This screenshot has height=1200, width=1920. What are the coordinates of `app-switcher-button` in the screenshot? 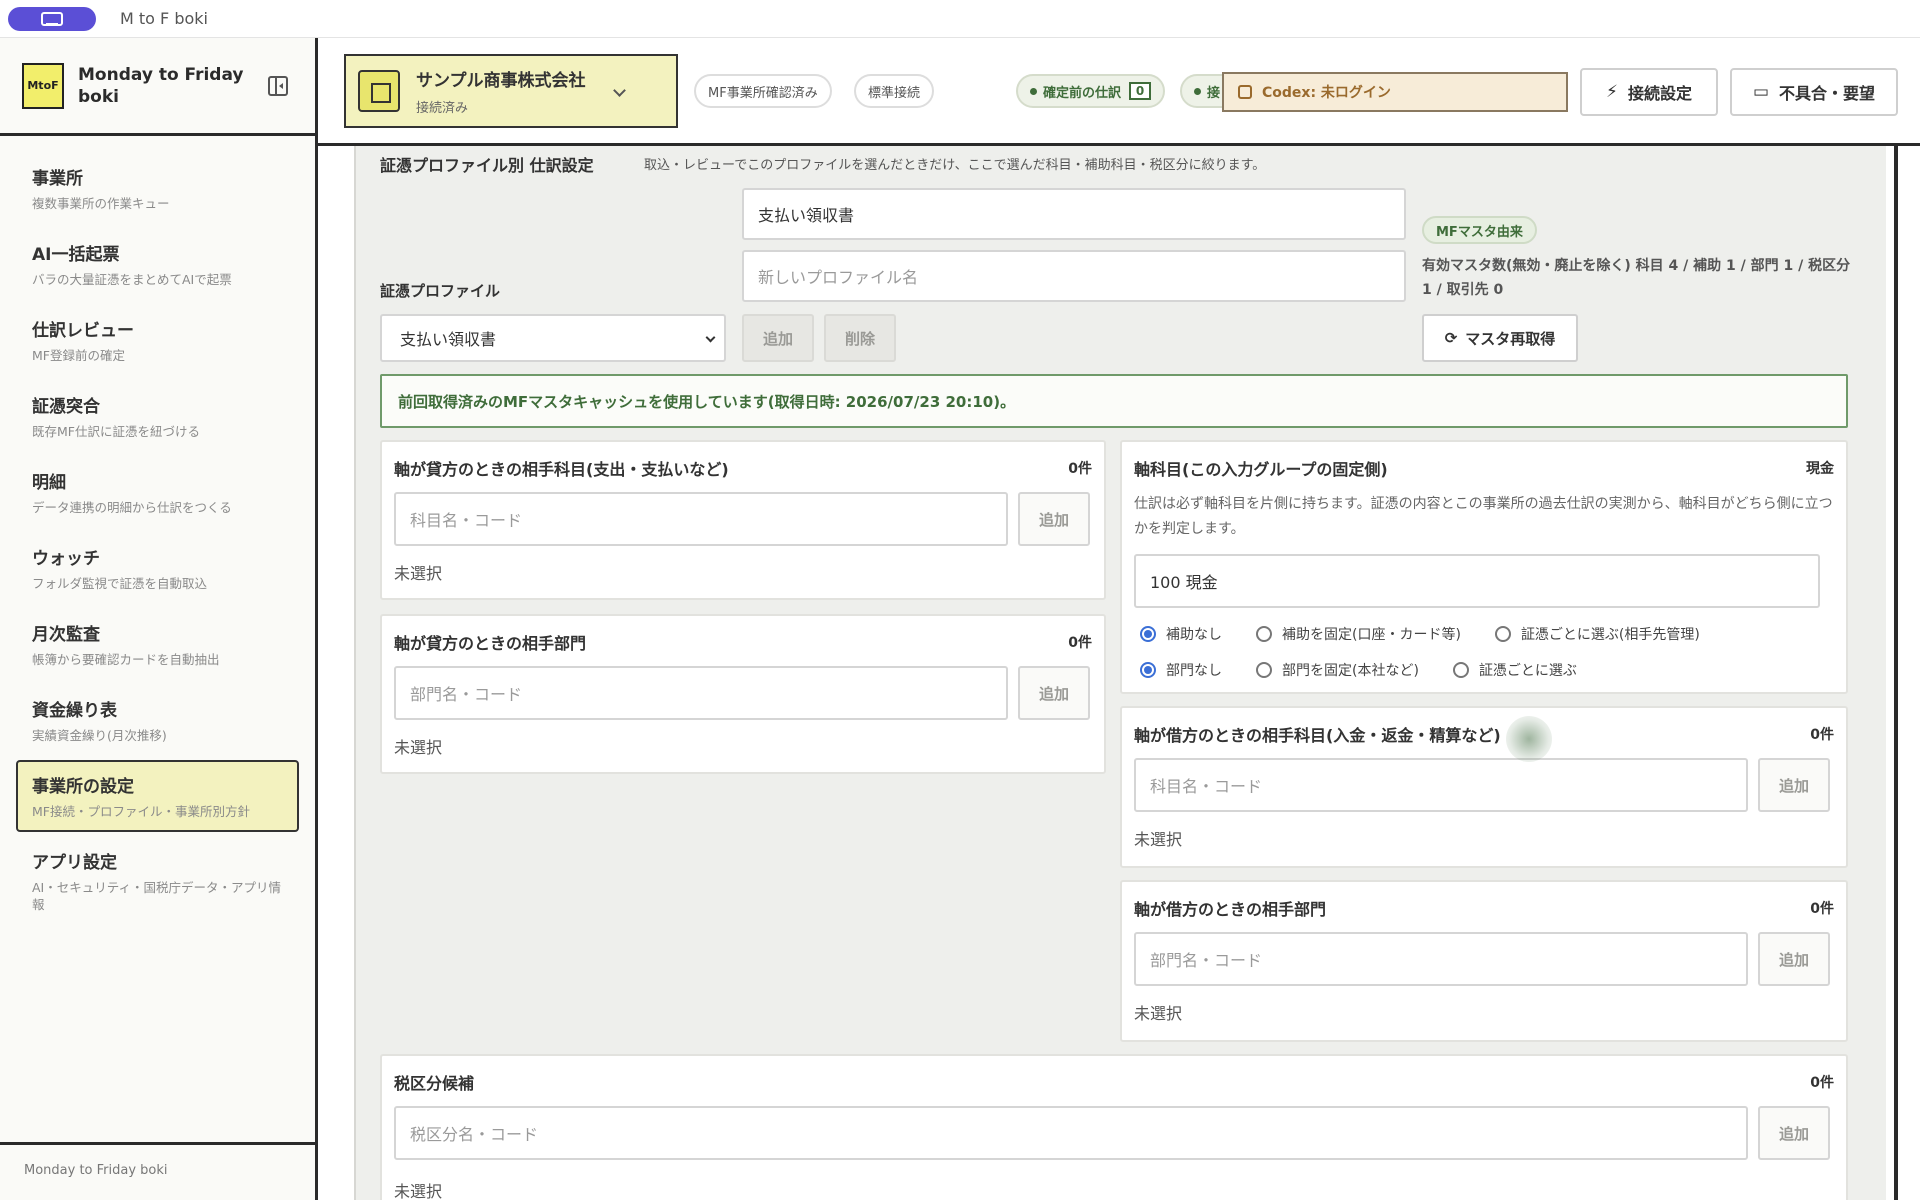 It's located at (52, 18).